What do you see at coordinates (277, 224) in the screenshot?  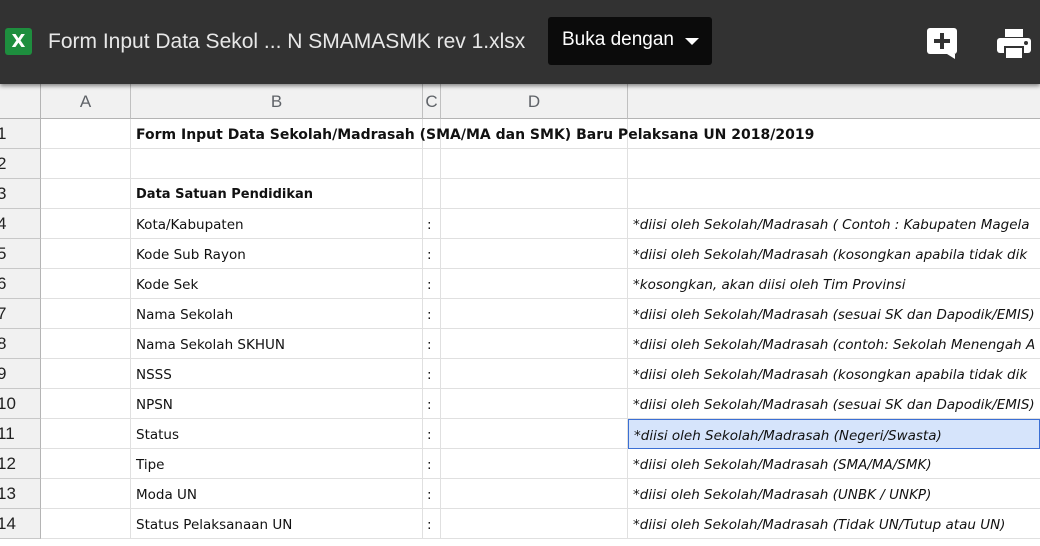 I see `cell-b: Kota/Kabupaten` at bounding box center [277, 224].